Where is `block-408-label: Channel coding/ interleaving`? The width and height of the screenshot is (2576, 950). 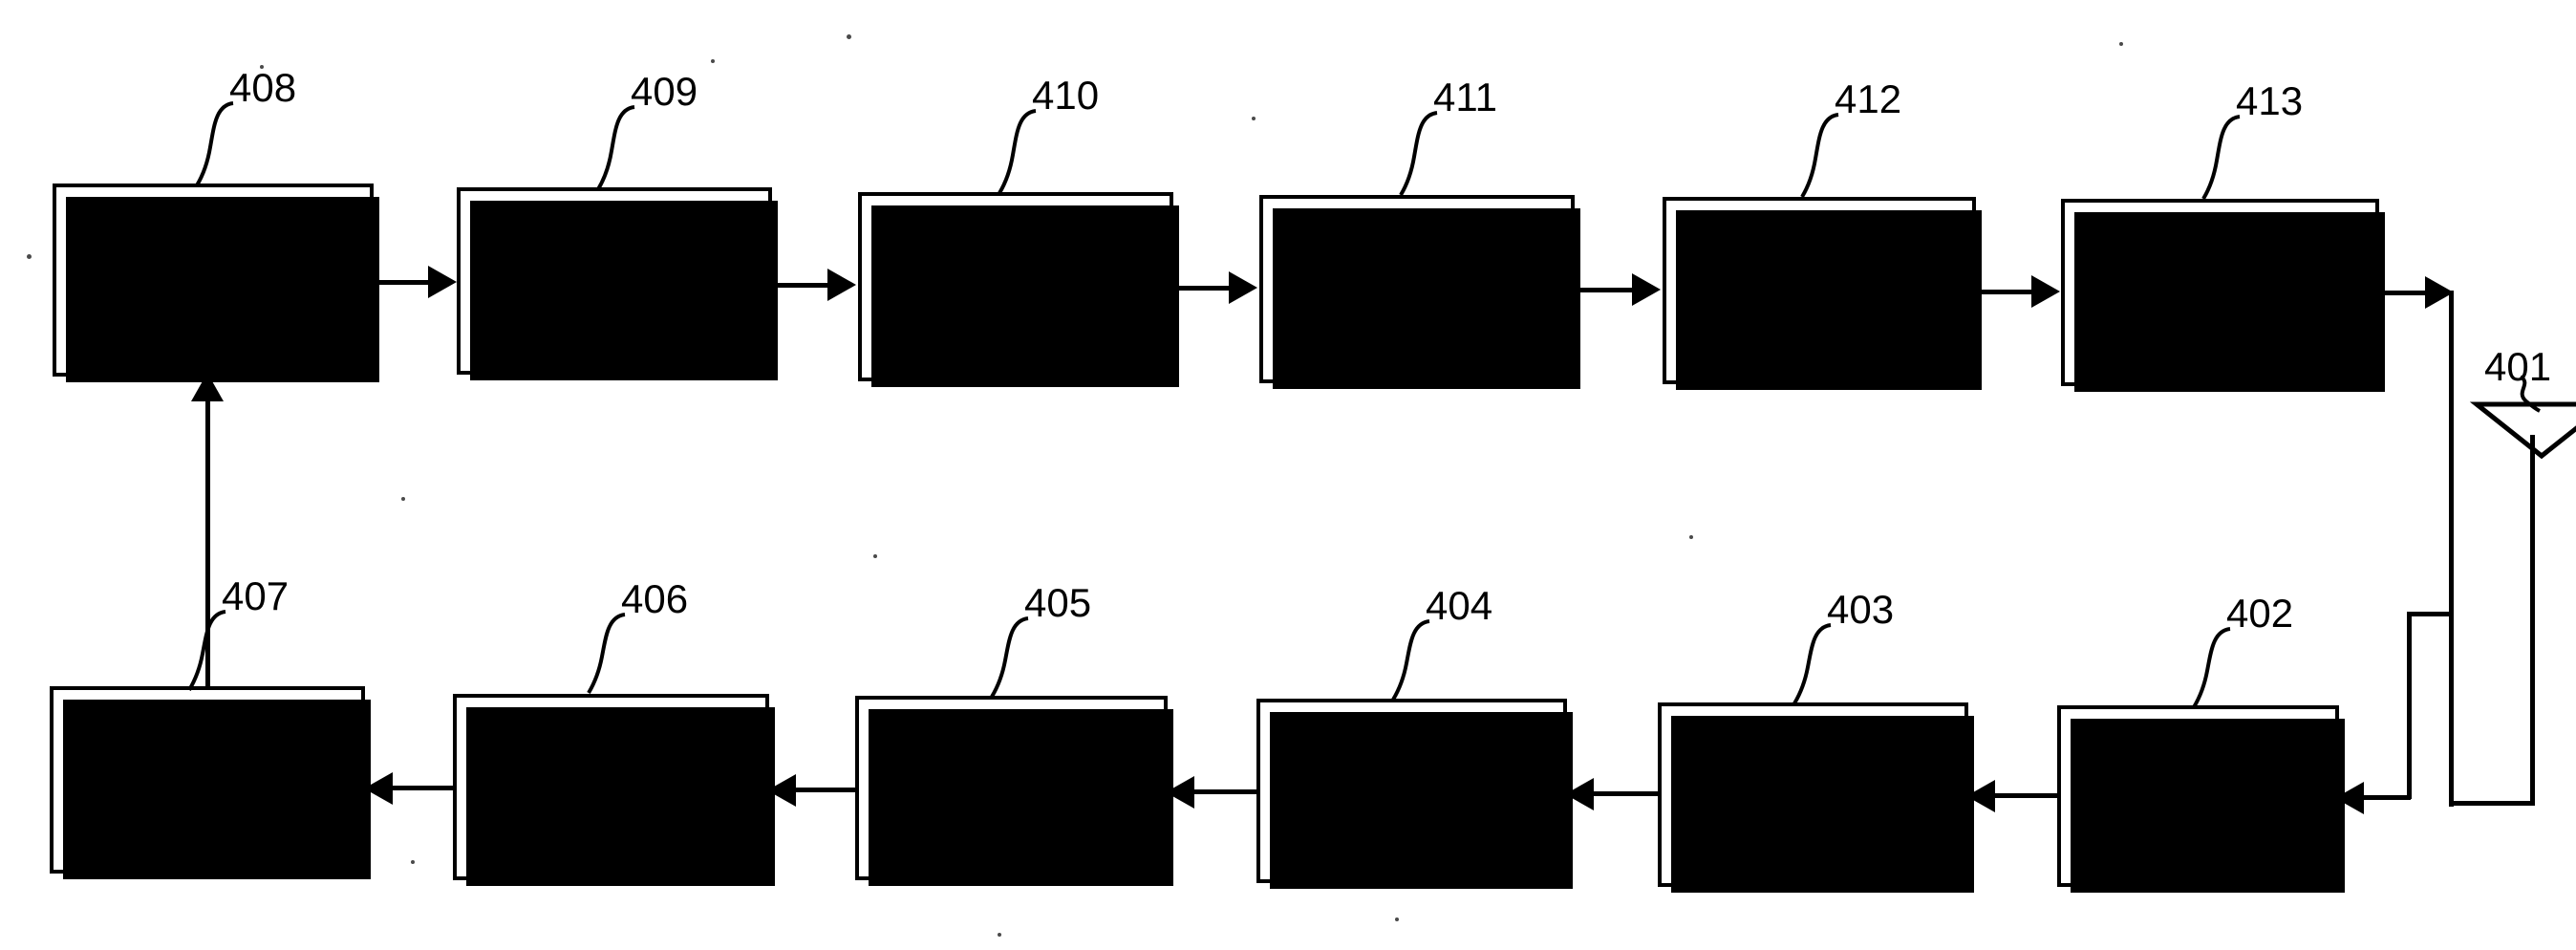 block-408-label: Channel coding/ interleaving is located at coordinates (213, 280).